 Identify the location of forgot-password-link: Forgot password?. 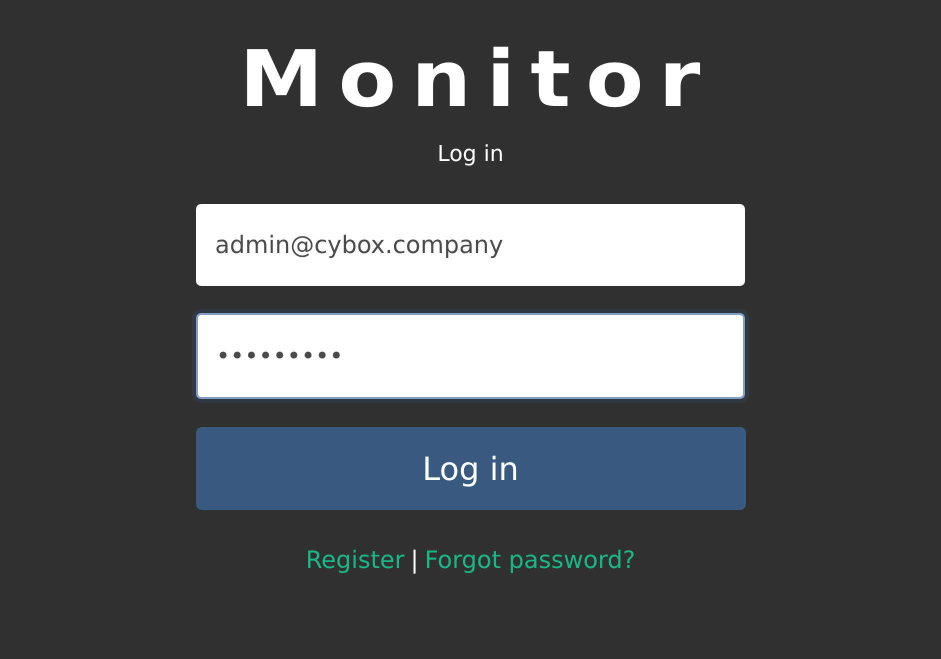
(530, 560).